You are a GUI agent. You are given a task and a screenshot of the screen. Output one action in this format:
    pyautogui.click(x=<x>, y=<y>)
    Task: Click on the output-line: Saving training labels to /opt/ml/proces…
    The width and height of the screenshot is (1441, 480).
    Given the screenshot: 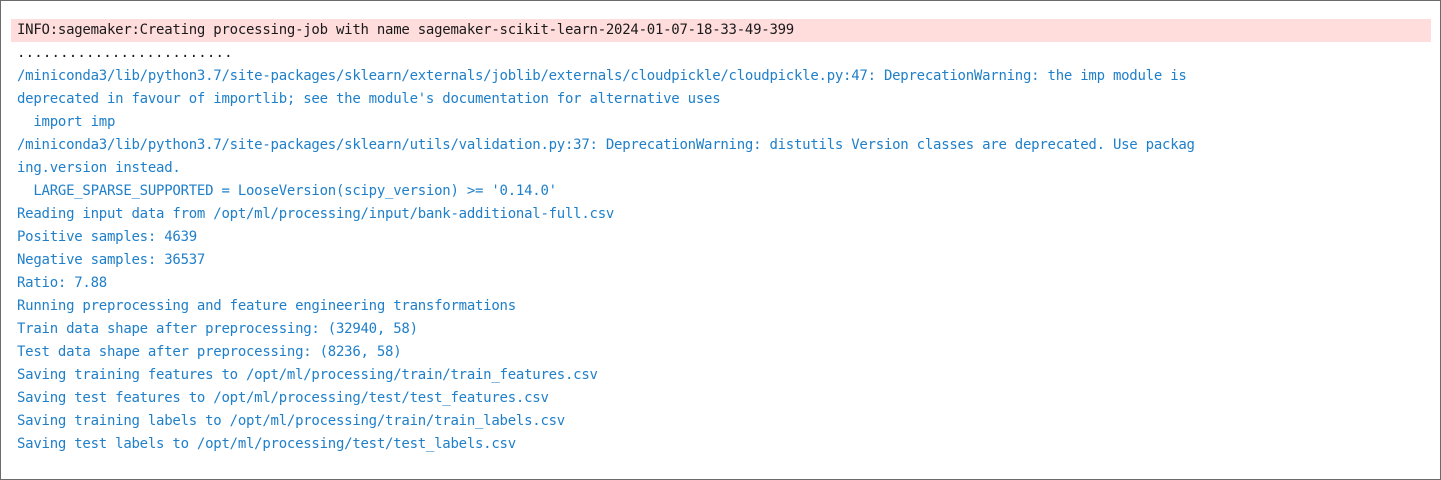 What is the action you would take?
    pyautogui.click(x=291, y=421)
    